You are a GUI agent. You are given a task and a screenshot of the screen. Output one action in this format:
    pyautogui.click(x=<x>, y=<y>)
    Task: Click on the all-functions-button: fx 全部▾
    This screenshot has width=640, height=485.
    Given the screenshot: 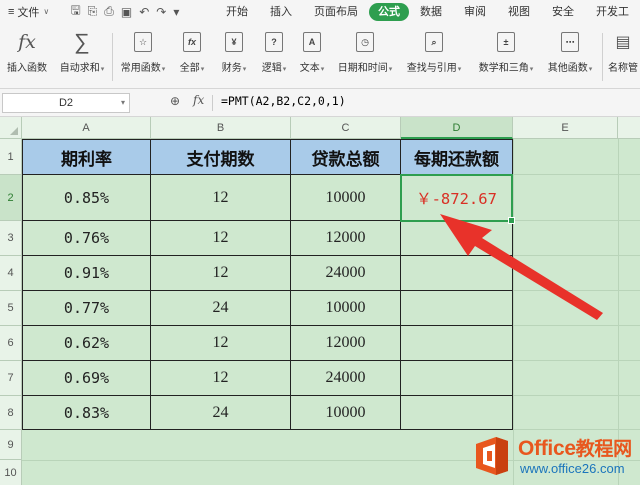 What is the action you would take?
    pyautogui.click(x=192, y=51)
    